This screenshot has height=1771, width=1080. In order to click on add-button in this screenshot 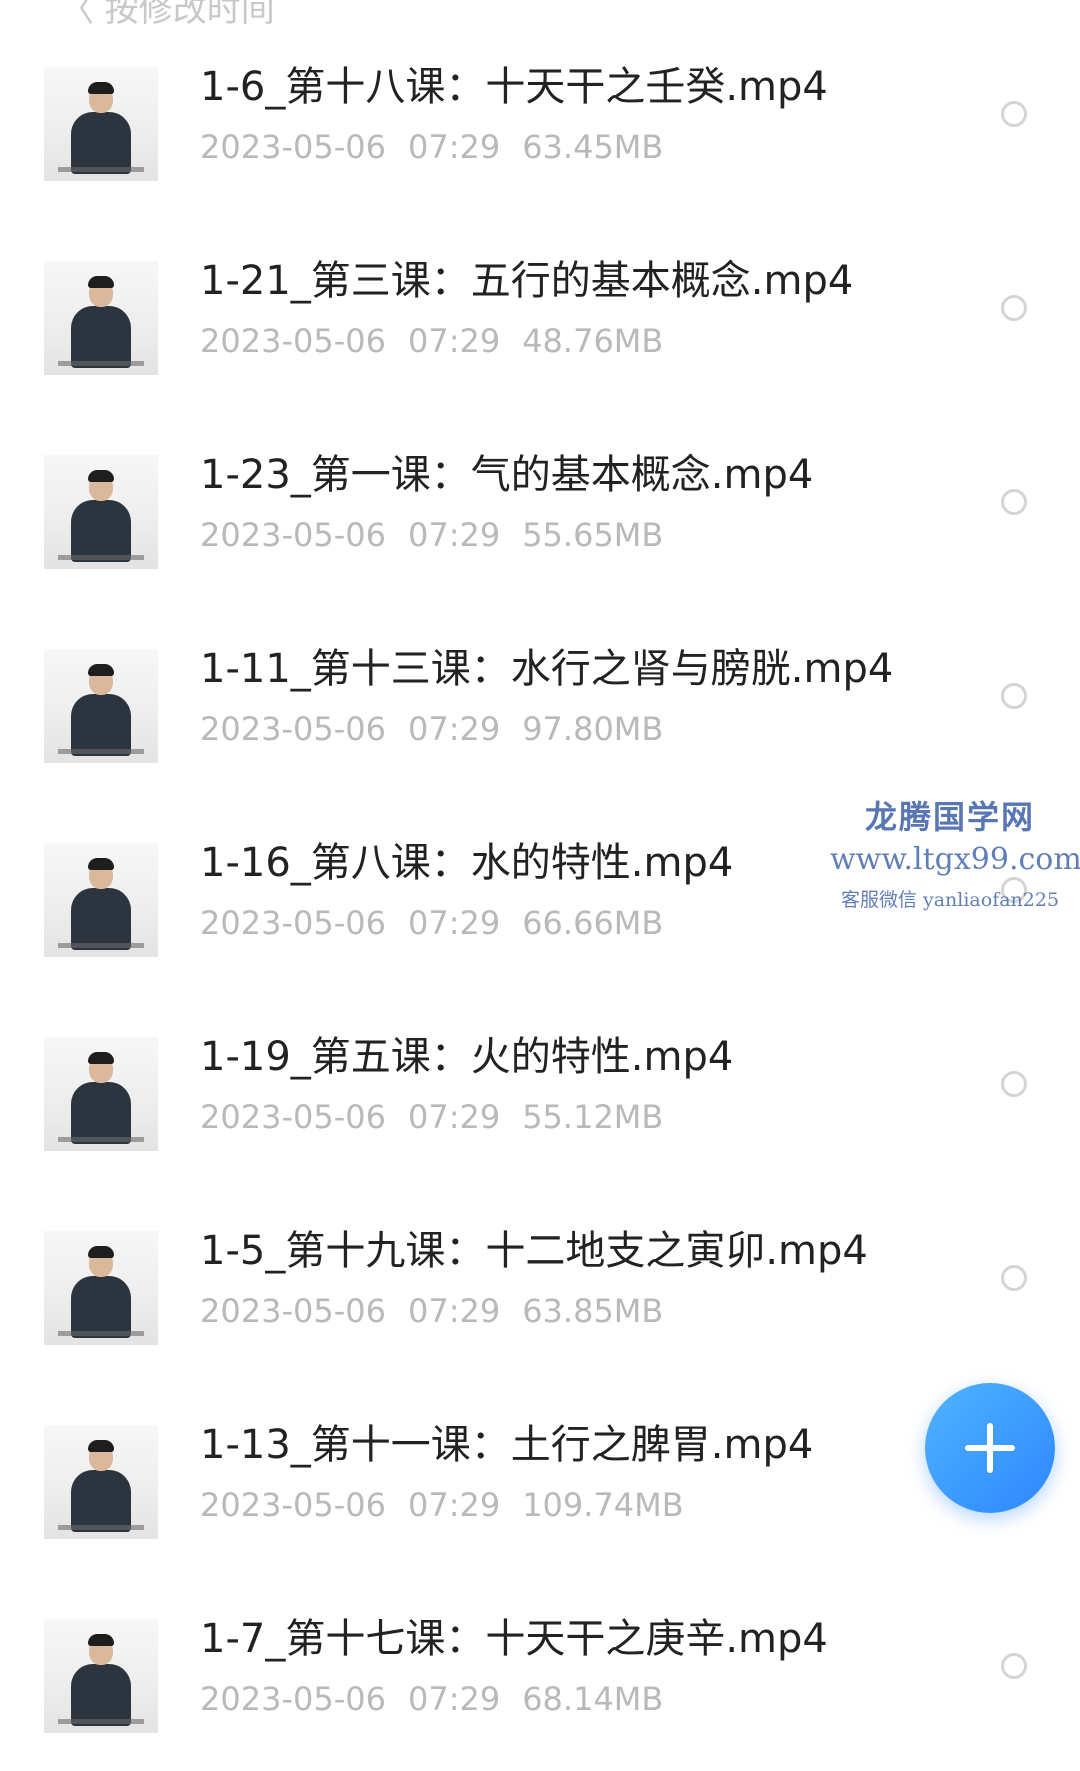, I will do `click(990, 1448)`.